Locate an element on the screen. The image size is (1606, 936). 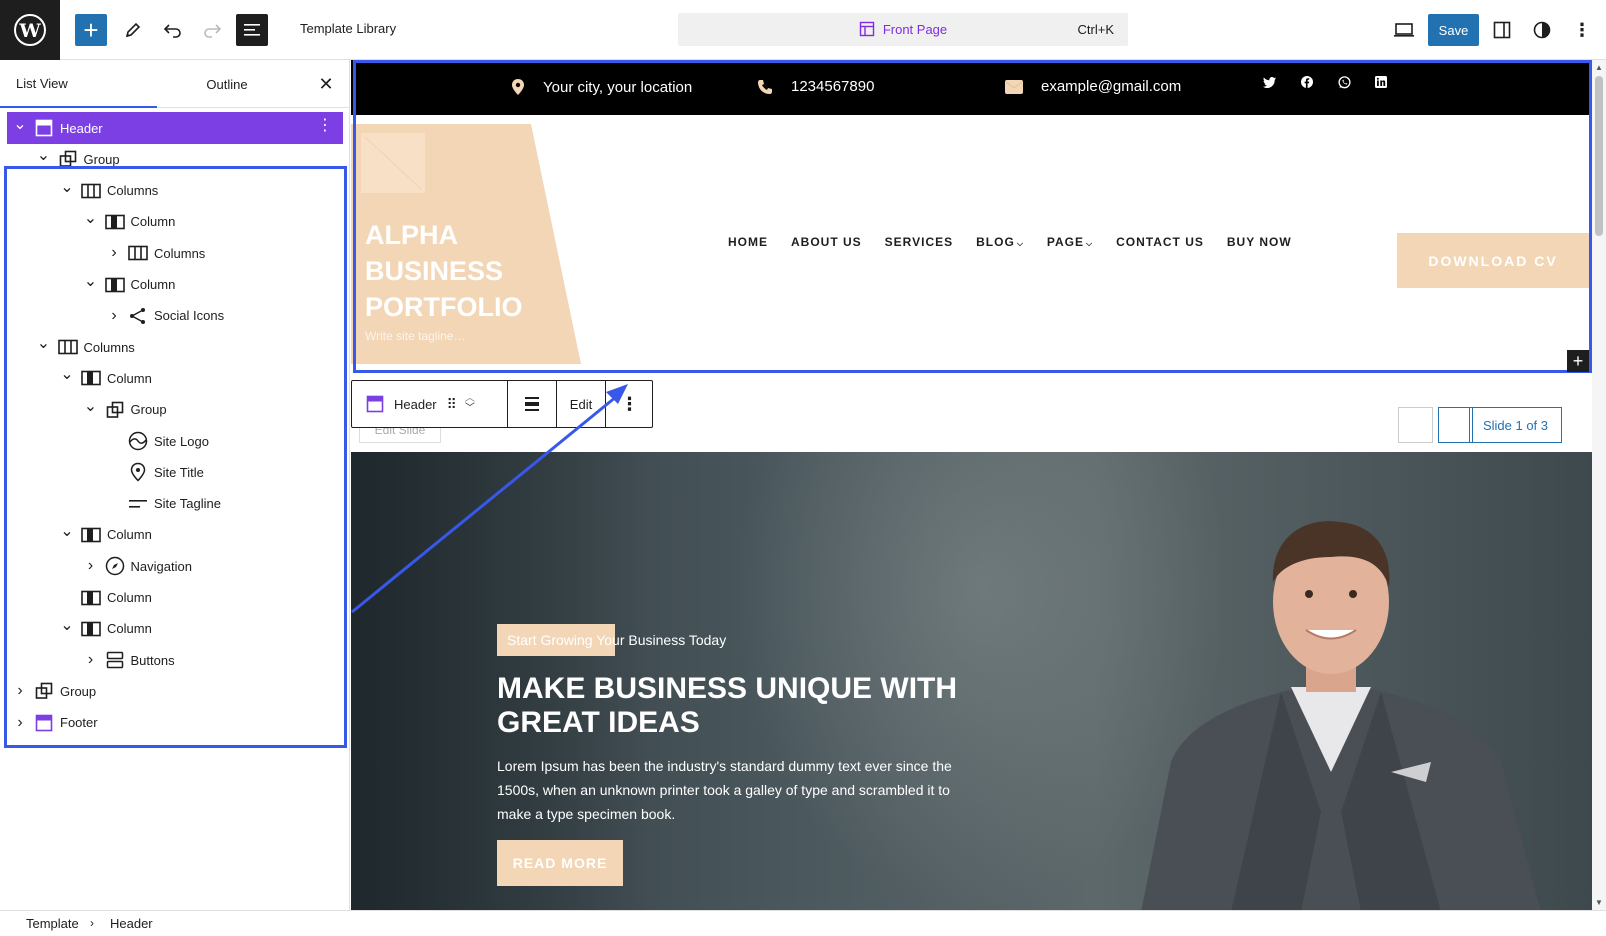
twitter-link is located at coordinates (1269, 82).